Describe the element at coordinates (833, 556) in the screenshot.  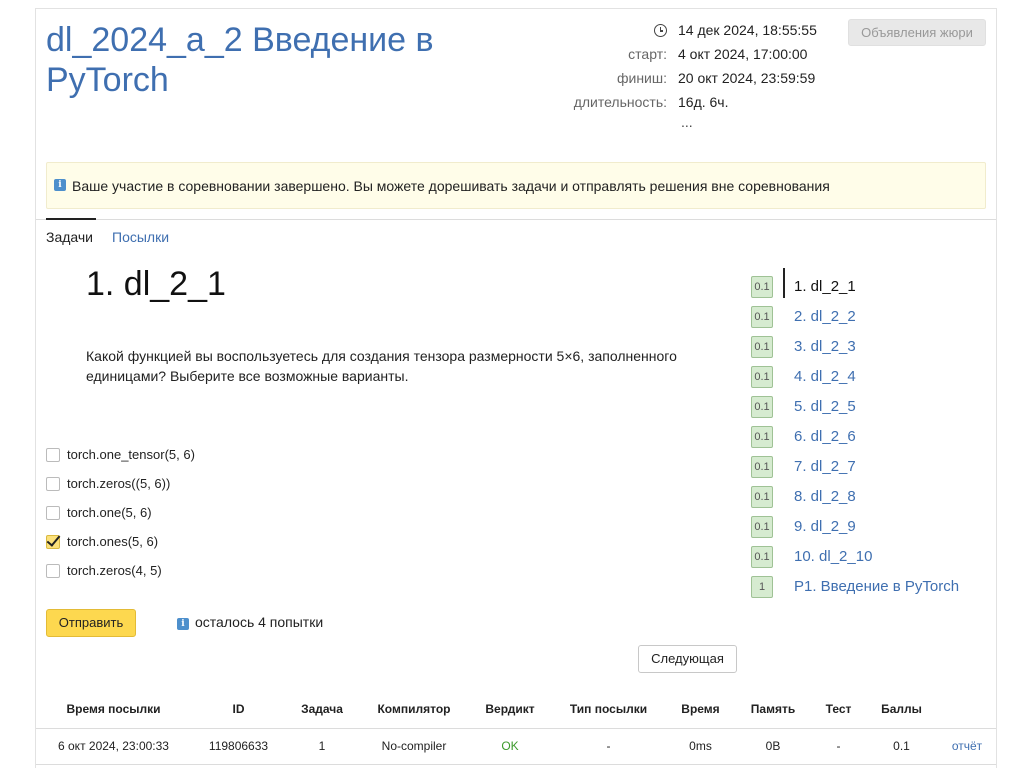
I see `problem-link: 10. dl_2_10` at that location.